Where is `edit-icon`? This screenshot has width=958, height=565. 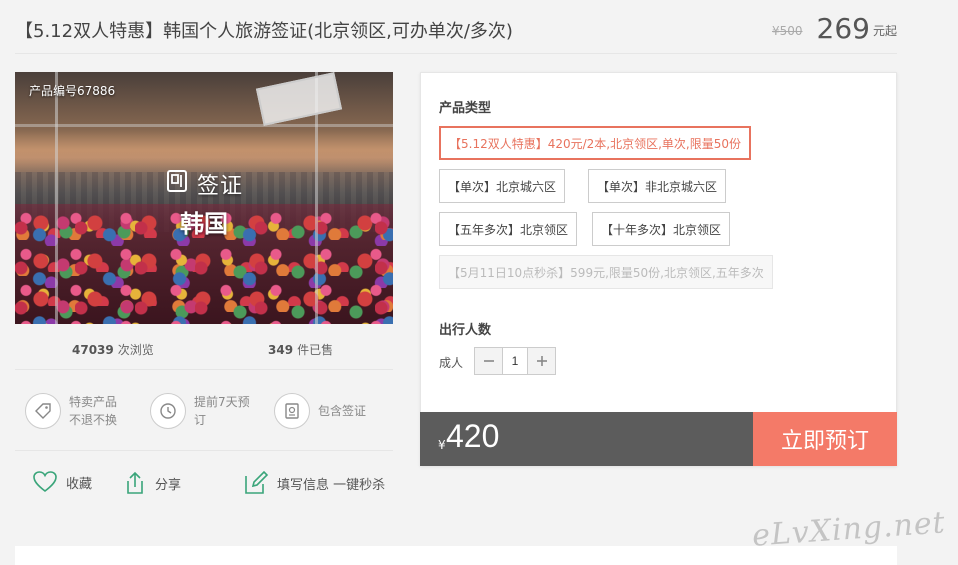 edit-icon is located at coordinates (256, 483).